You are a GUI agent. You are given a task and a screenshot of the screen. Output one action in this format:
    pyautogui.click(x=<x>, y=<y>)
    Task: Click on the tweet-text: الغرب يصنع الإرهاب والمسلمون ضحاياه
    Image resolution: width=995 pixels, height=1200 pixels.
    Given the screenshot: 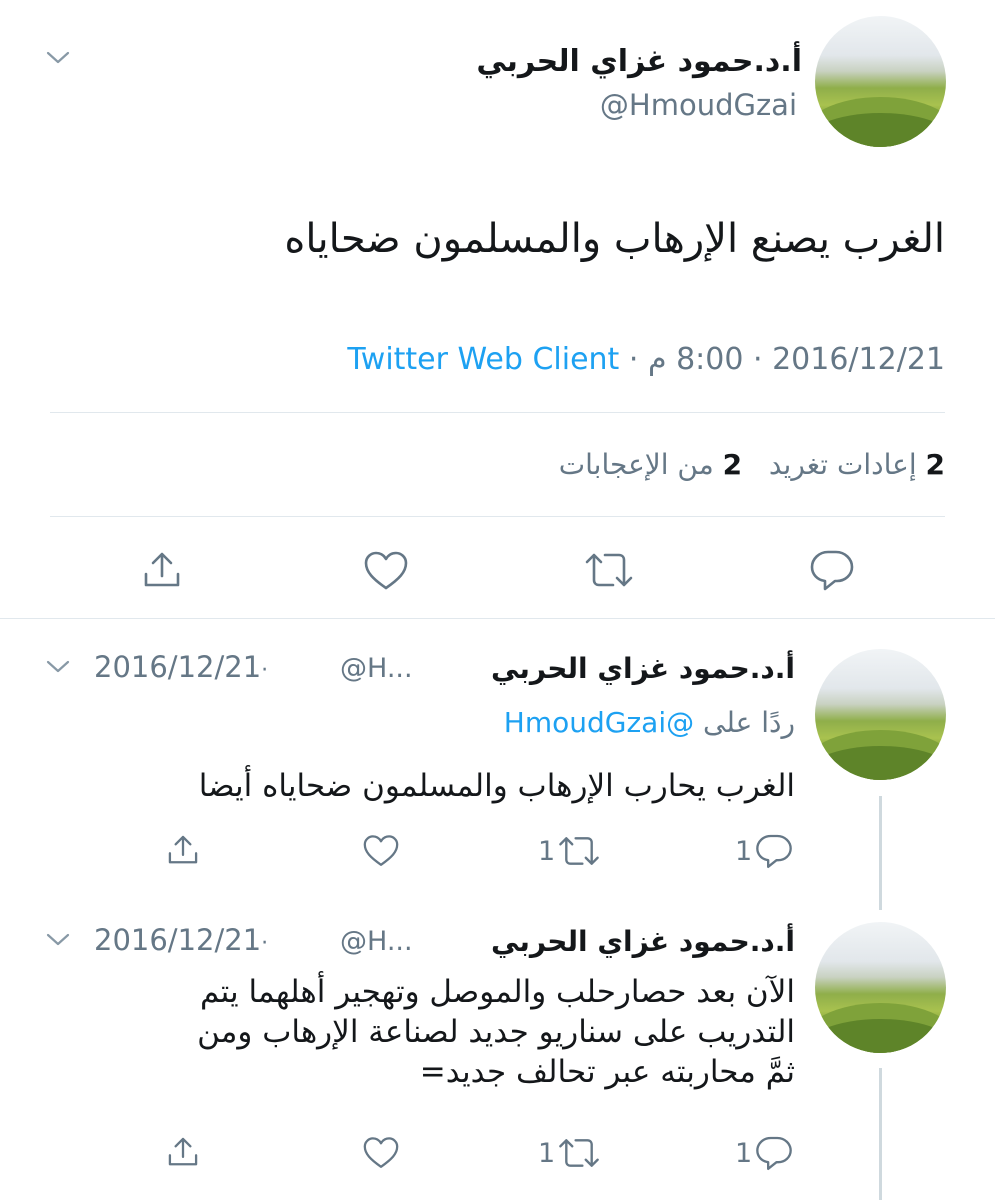 What is the action you would take?
    pyautogui.click(x=614, y=239)
    